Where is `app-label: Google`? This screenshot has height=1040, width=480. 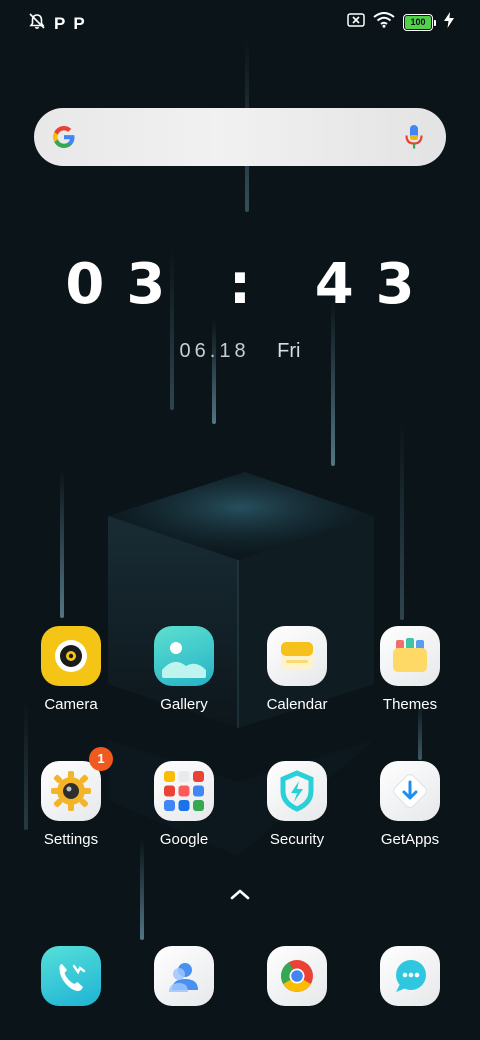 app-label: Google is located at coordinates (184, 839).